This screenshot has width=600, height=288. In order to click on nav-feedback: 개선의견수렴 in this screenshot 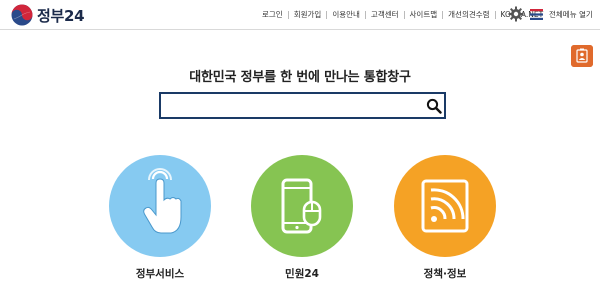, I will do `click(468, 14)`.